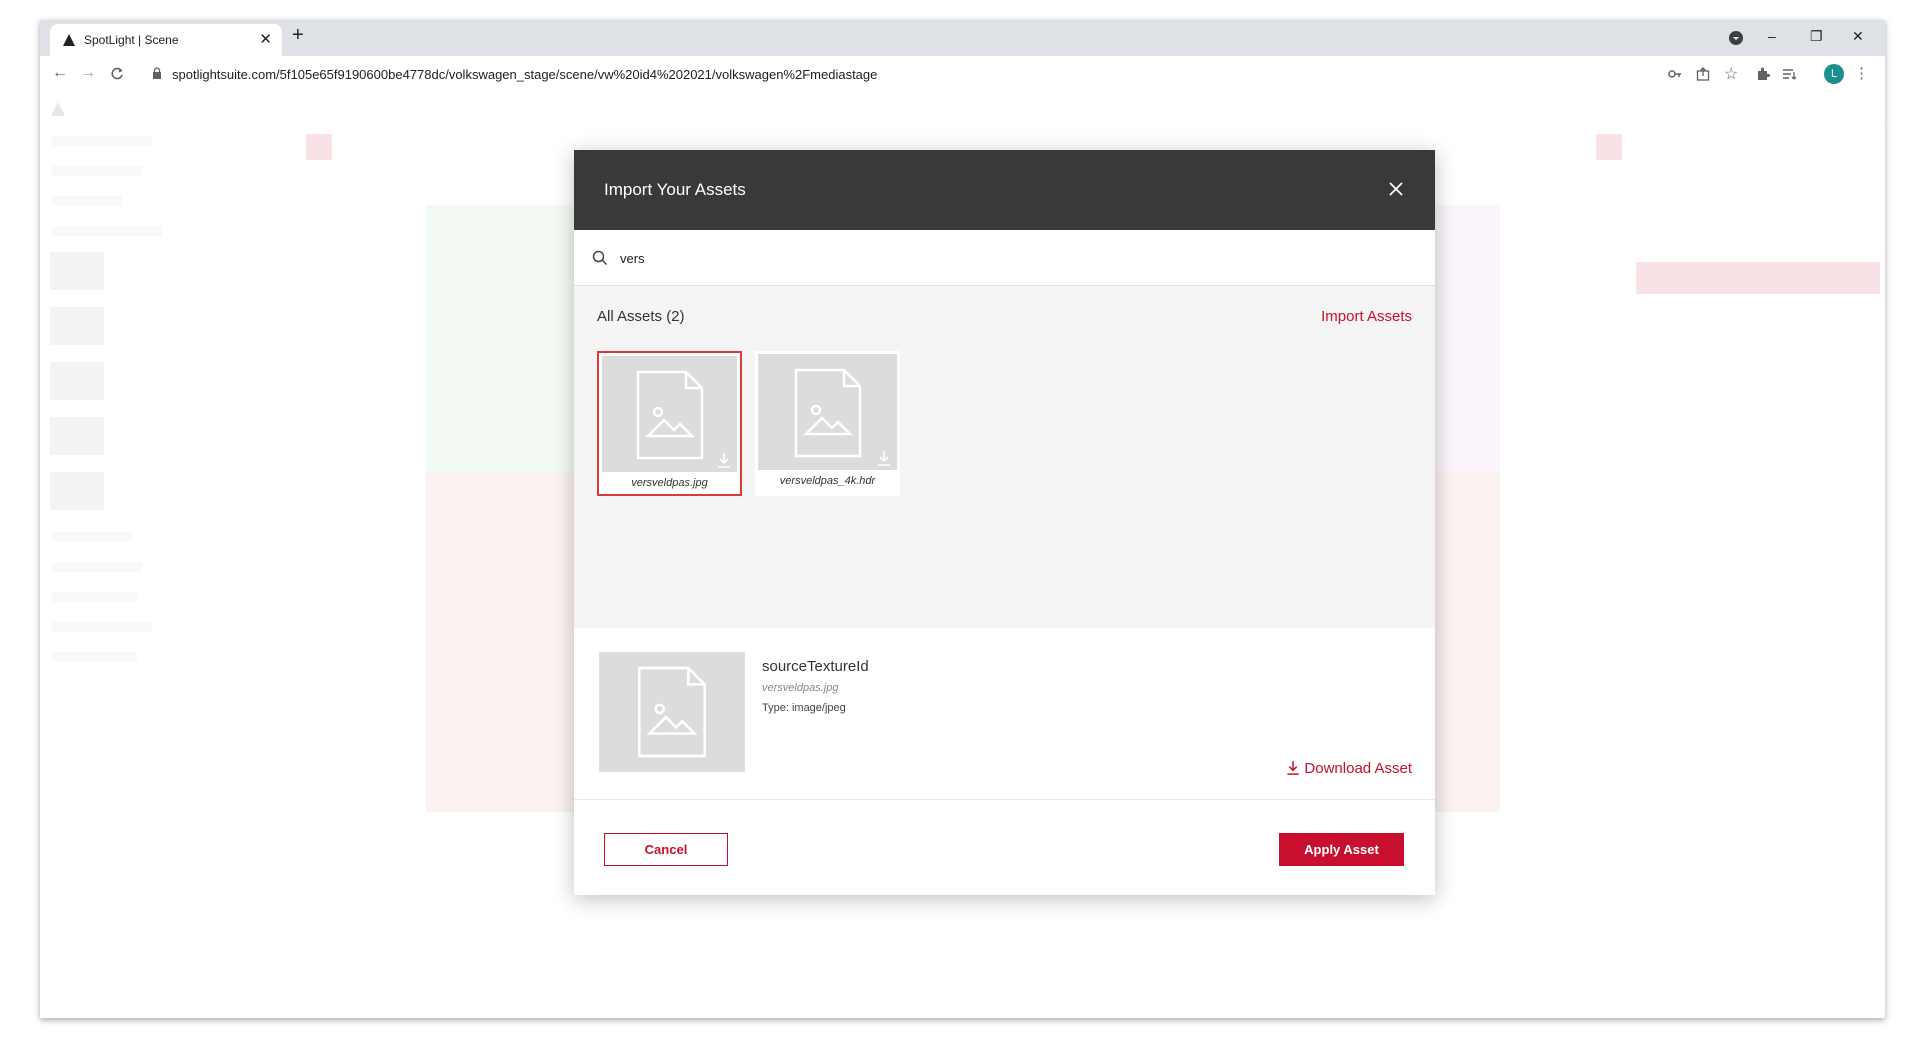 This screenshot has width=1920, height=1037. I want to click on tab-close-icon: ✕, so click(265, 39).